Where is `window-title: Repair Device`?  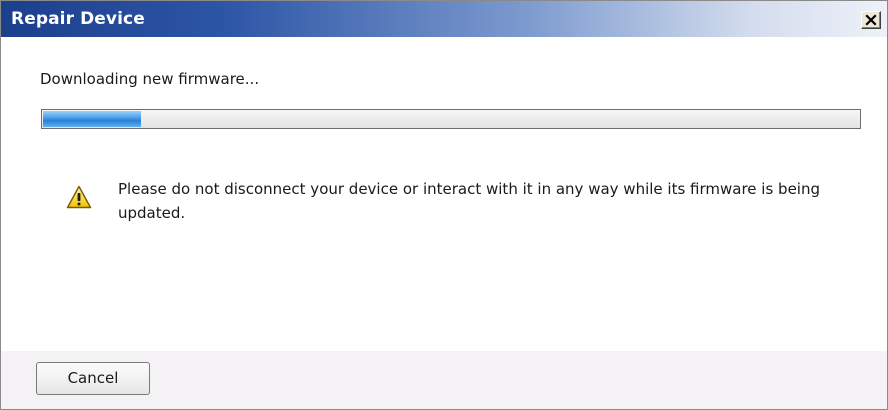 window-title: Repair Device is located at coordinates (78, 19).